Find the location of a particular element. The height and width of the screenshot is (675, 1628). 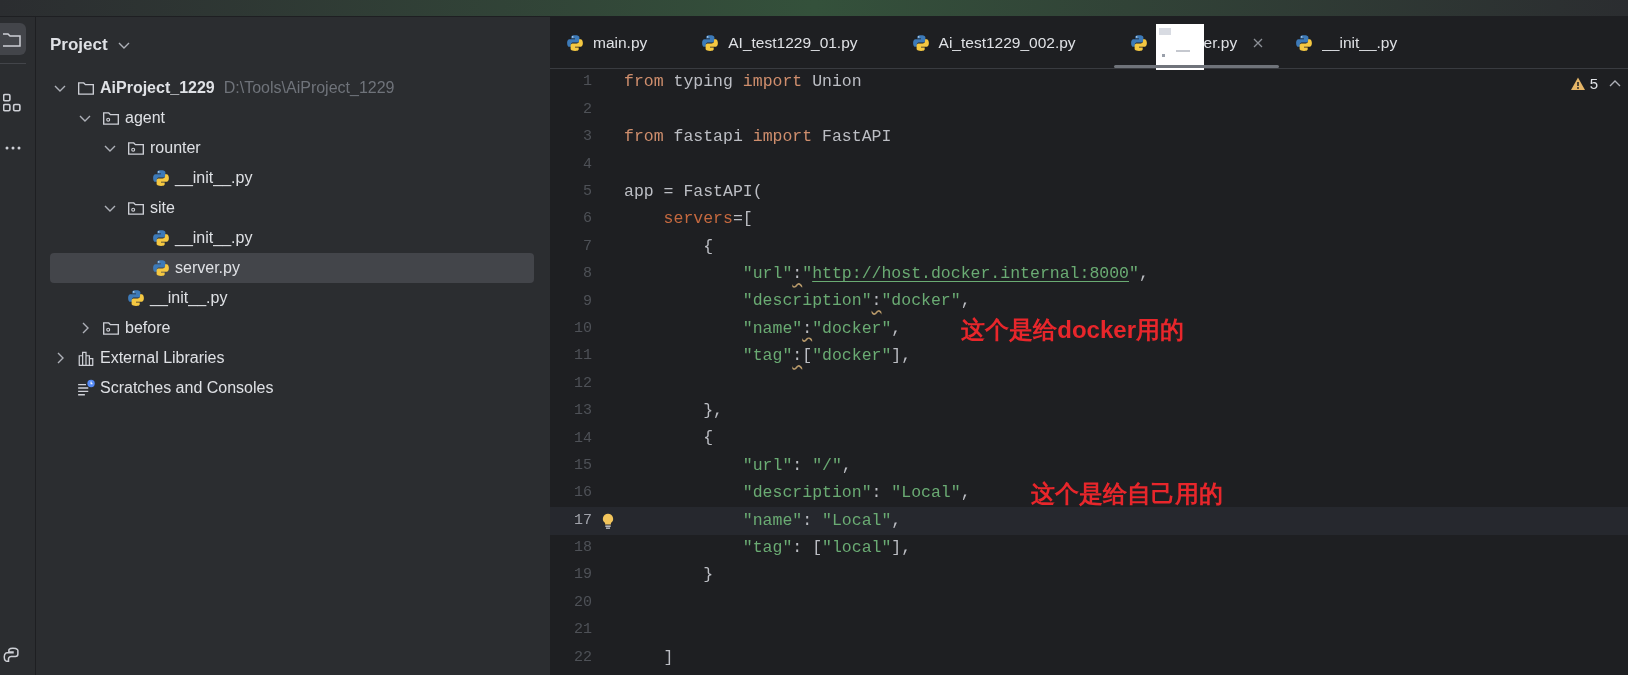

tree-item: site is located at coordinates (292, 208).